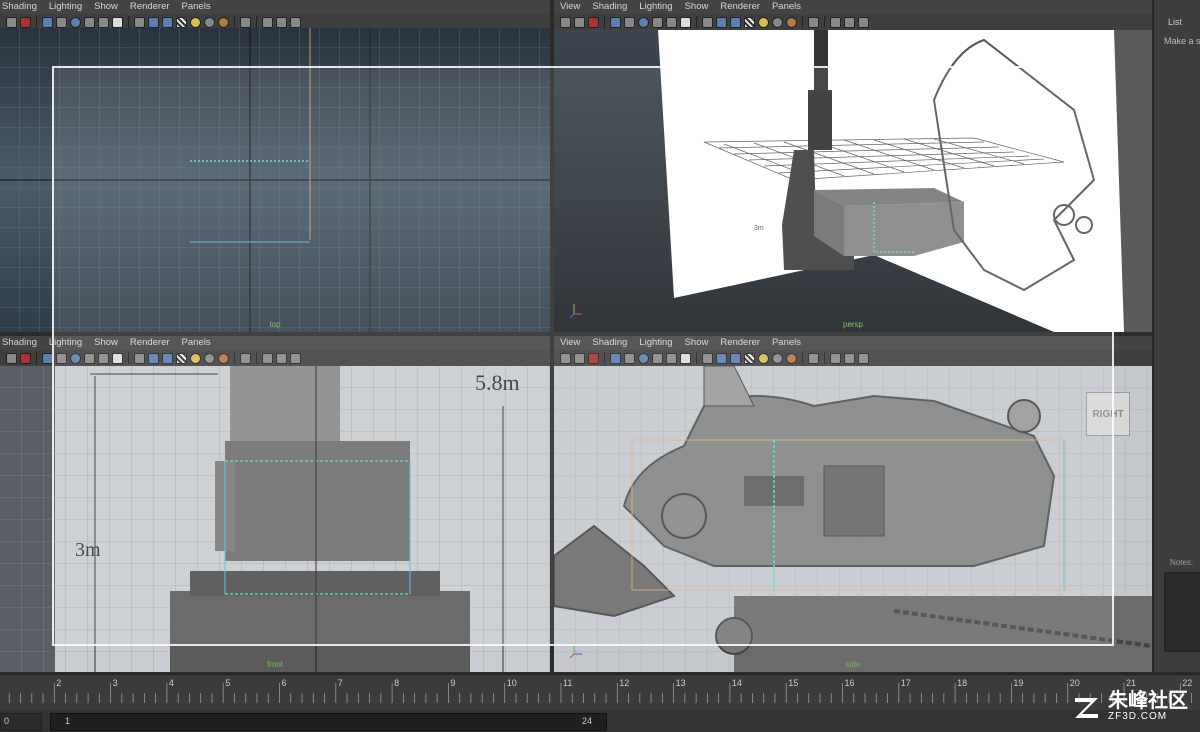 The image size is (1200, 732). I want to click on notes-field, so click(1182, 612).